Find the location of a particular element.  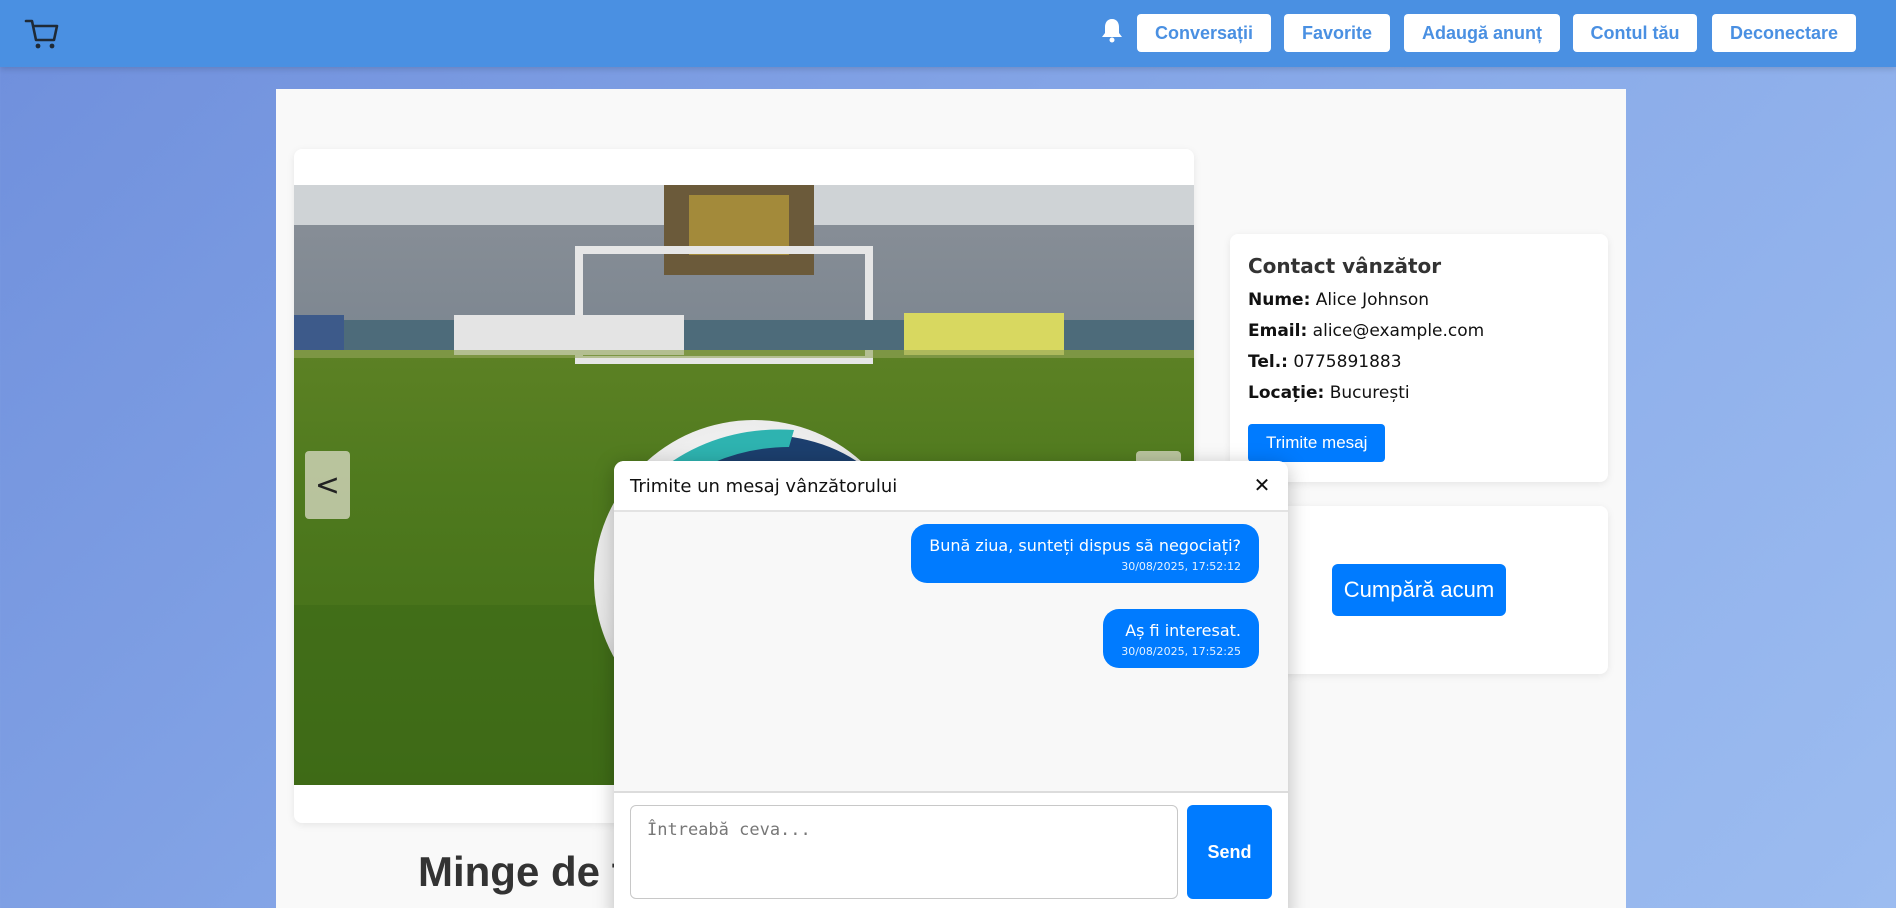

close-icon: ✕ is located at coordinates (1262, 485).